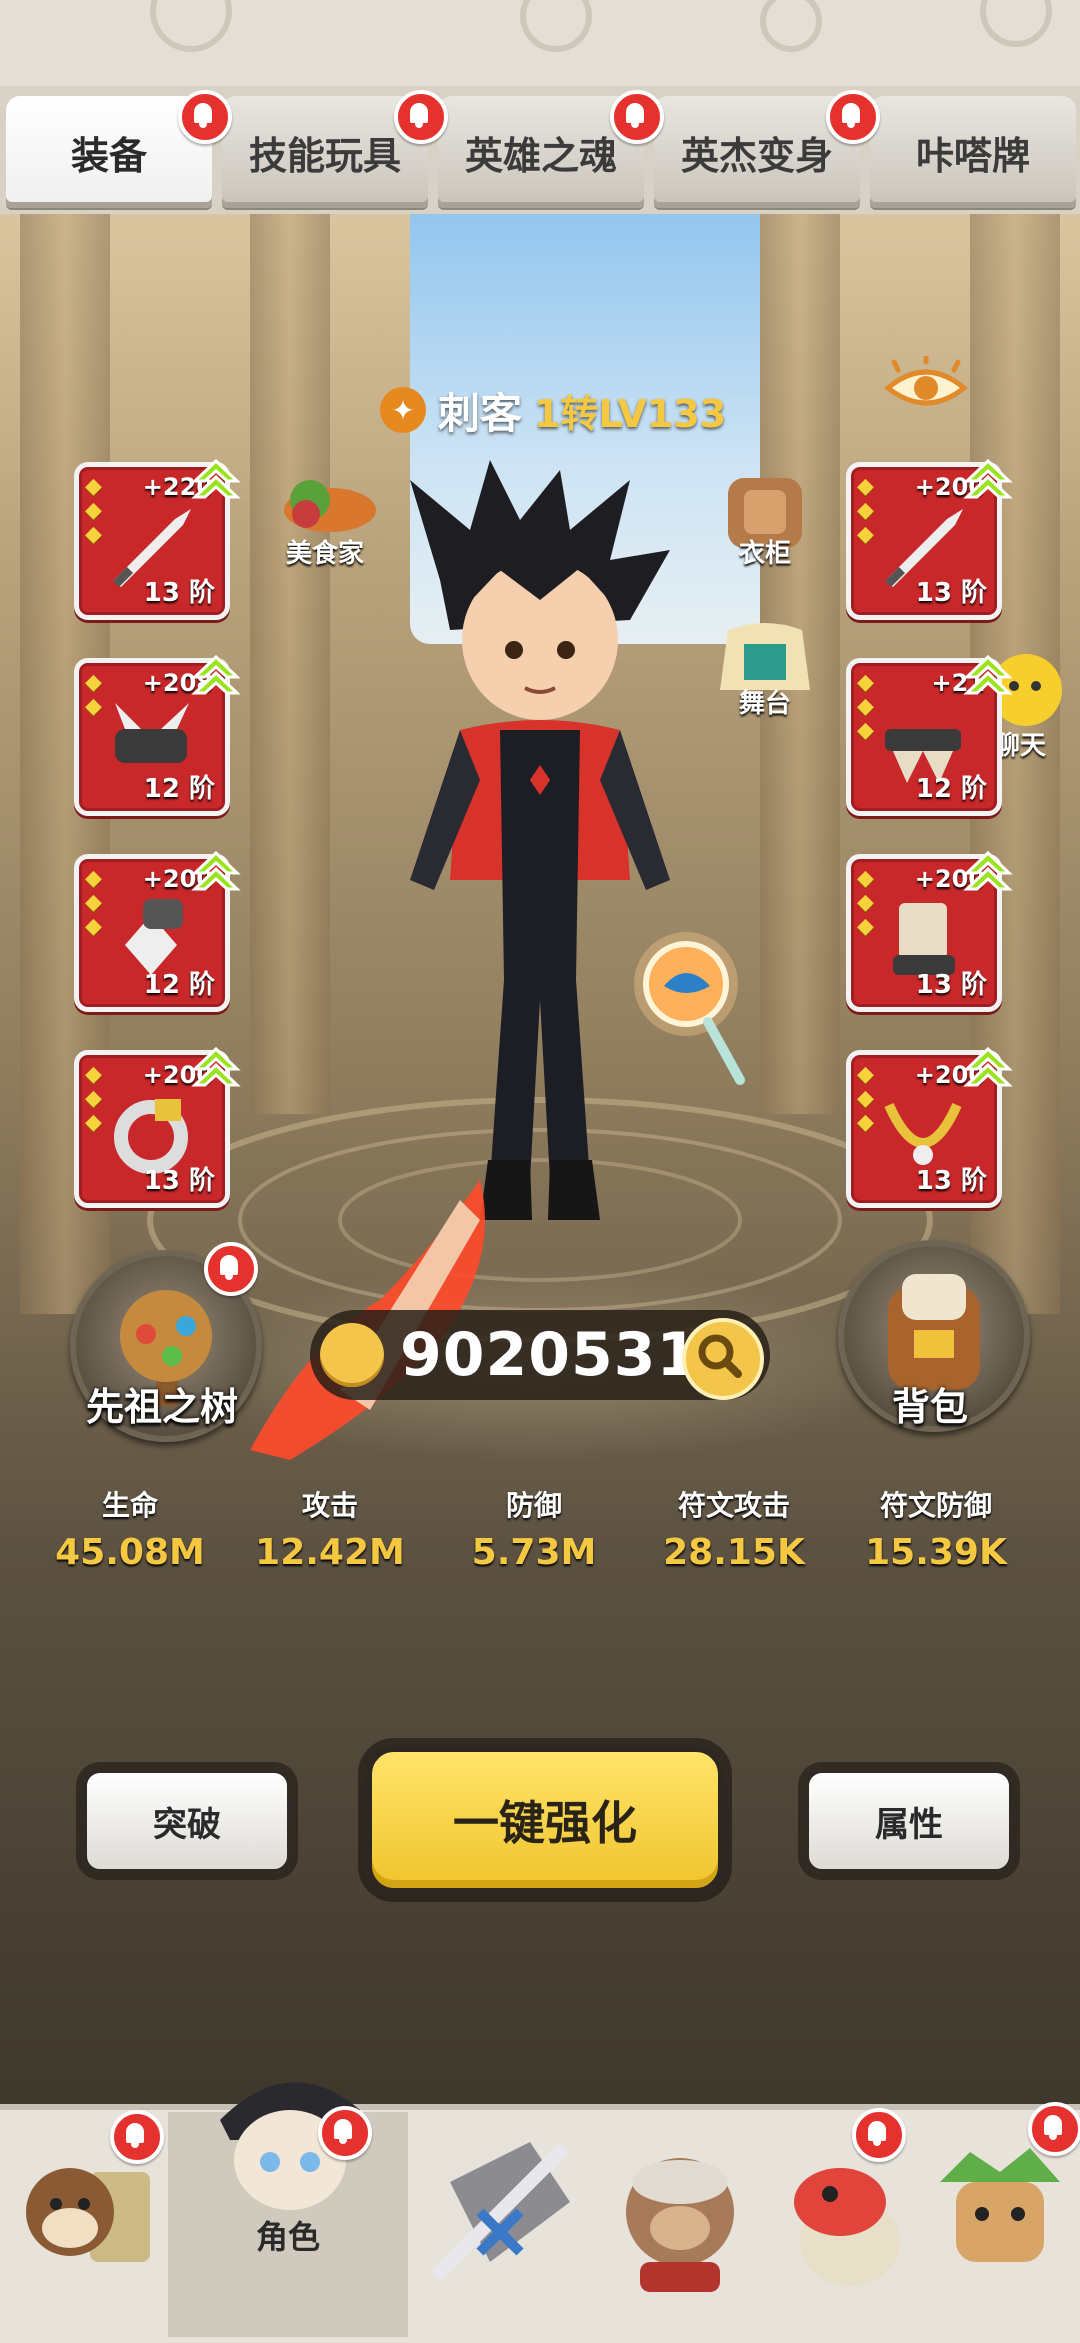 This screenshot has width=1080, height=2343. I want to click on one-click-enhance-button: 一键强化, so click(545, 1820).